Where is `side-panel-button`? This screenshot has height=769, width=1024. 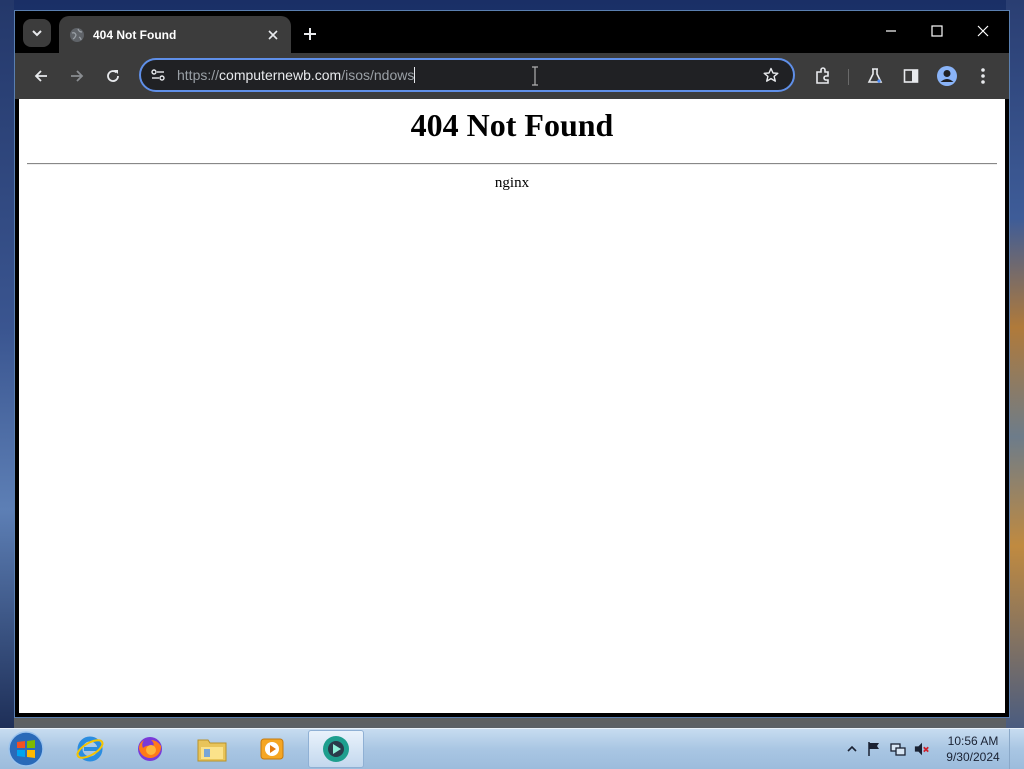
side-panel-button is located at coordinates (911, 76).